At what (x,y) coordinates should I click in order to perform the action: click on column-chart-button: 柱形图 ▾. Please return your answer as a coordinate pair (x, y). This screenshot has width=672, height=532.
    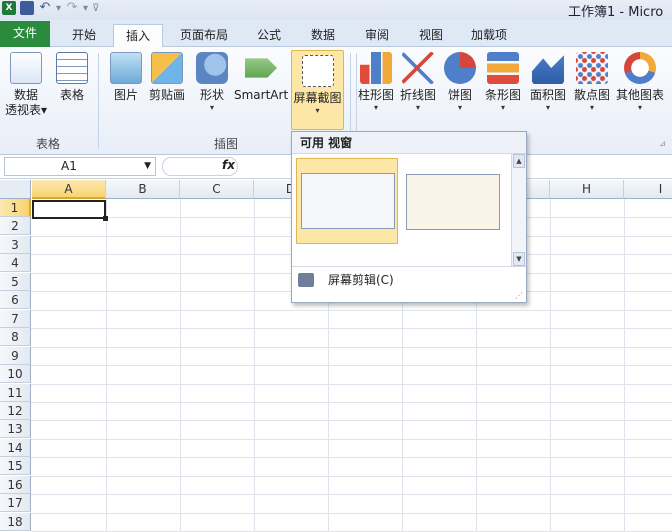
    Looking at the image, I should click on (376, 82).